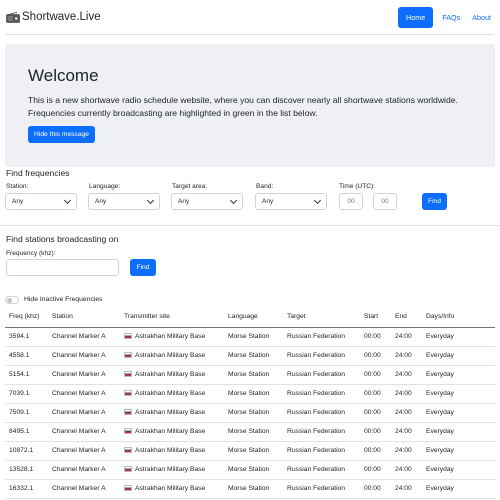 The image size is (500, 500). What do you see at coordinates (38, 173) in the screenshot?
I see `find-frequencies-title: Find frequencies` at bounding box center [38, 173].